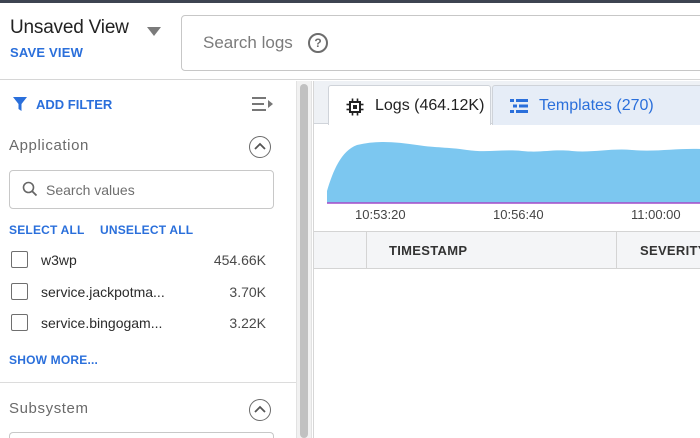  I want to click on log-search-input: Search logs ?, so click(440, 43).